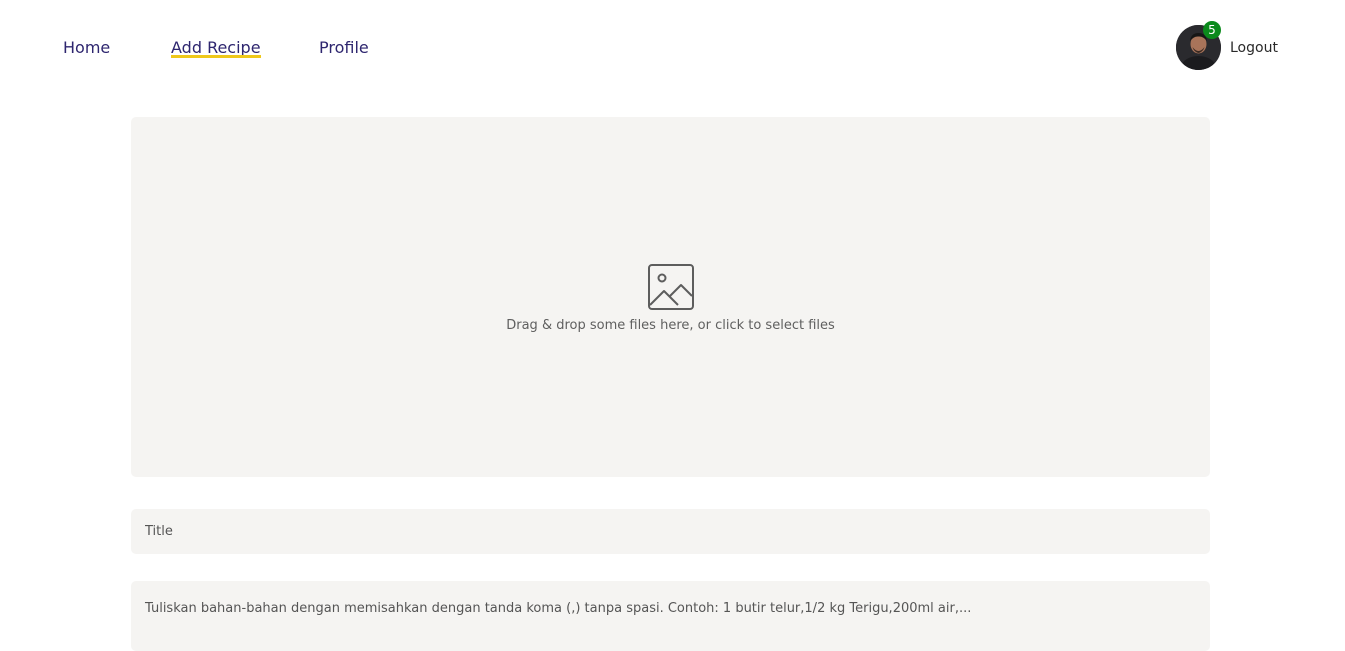 Image resolution: width=1345 pixels, height=651 pixels. Describe the element at coordinates (1254, 48) in the screenshot. I see `logout-button: Logout` at that location.